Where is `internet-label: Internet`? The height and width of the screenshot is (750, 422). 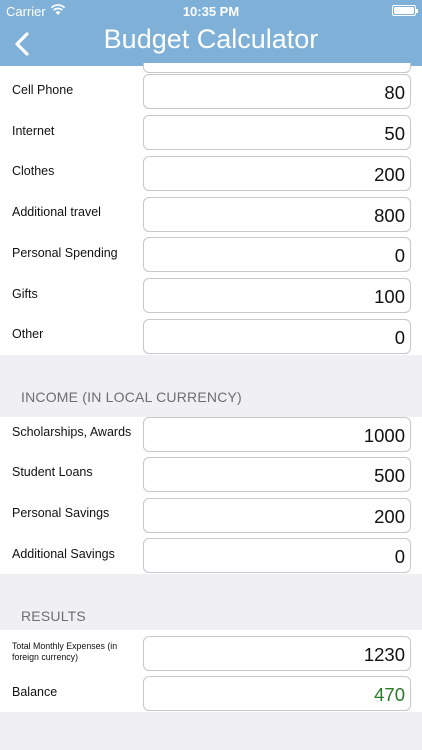
internet-label: Internet is located at coordinates (33, 131).